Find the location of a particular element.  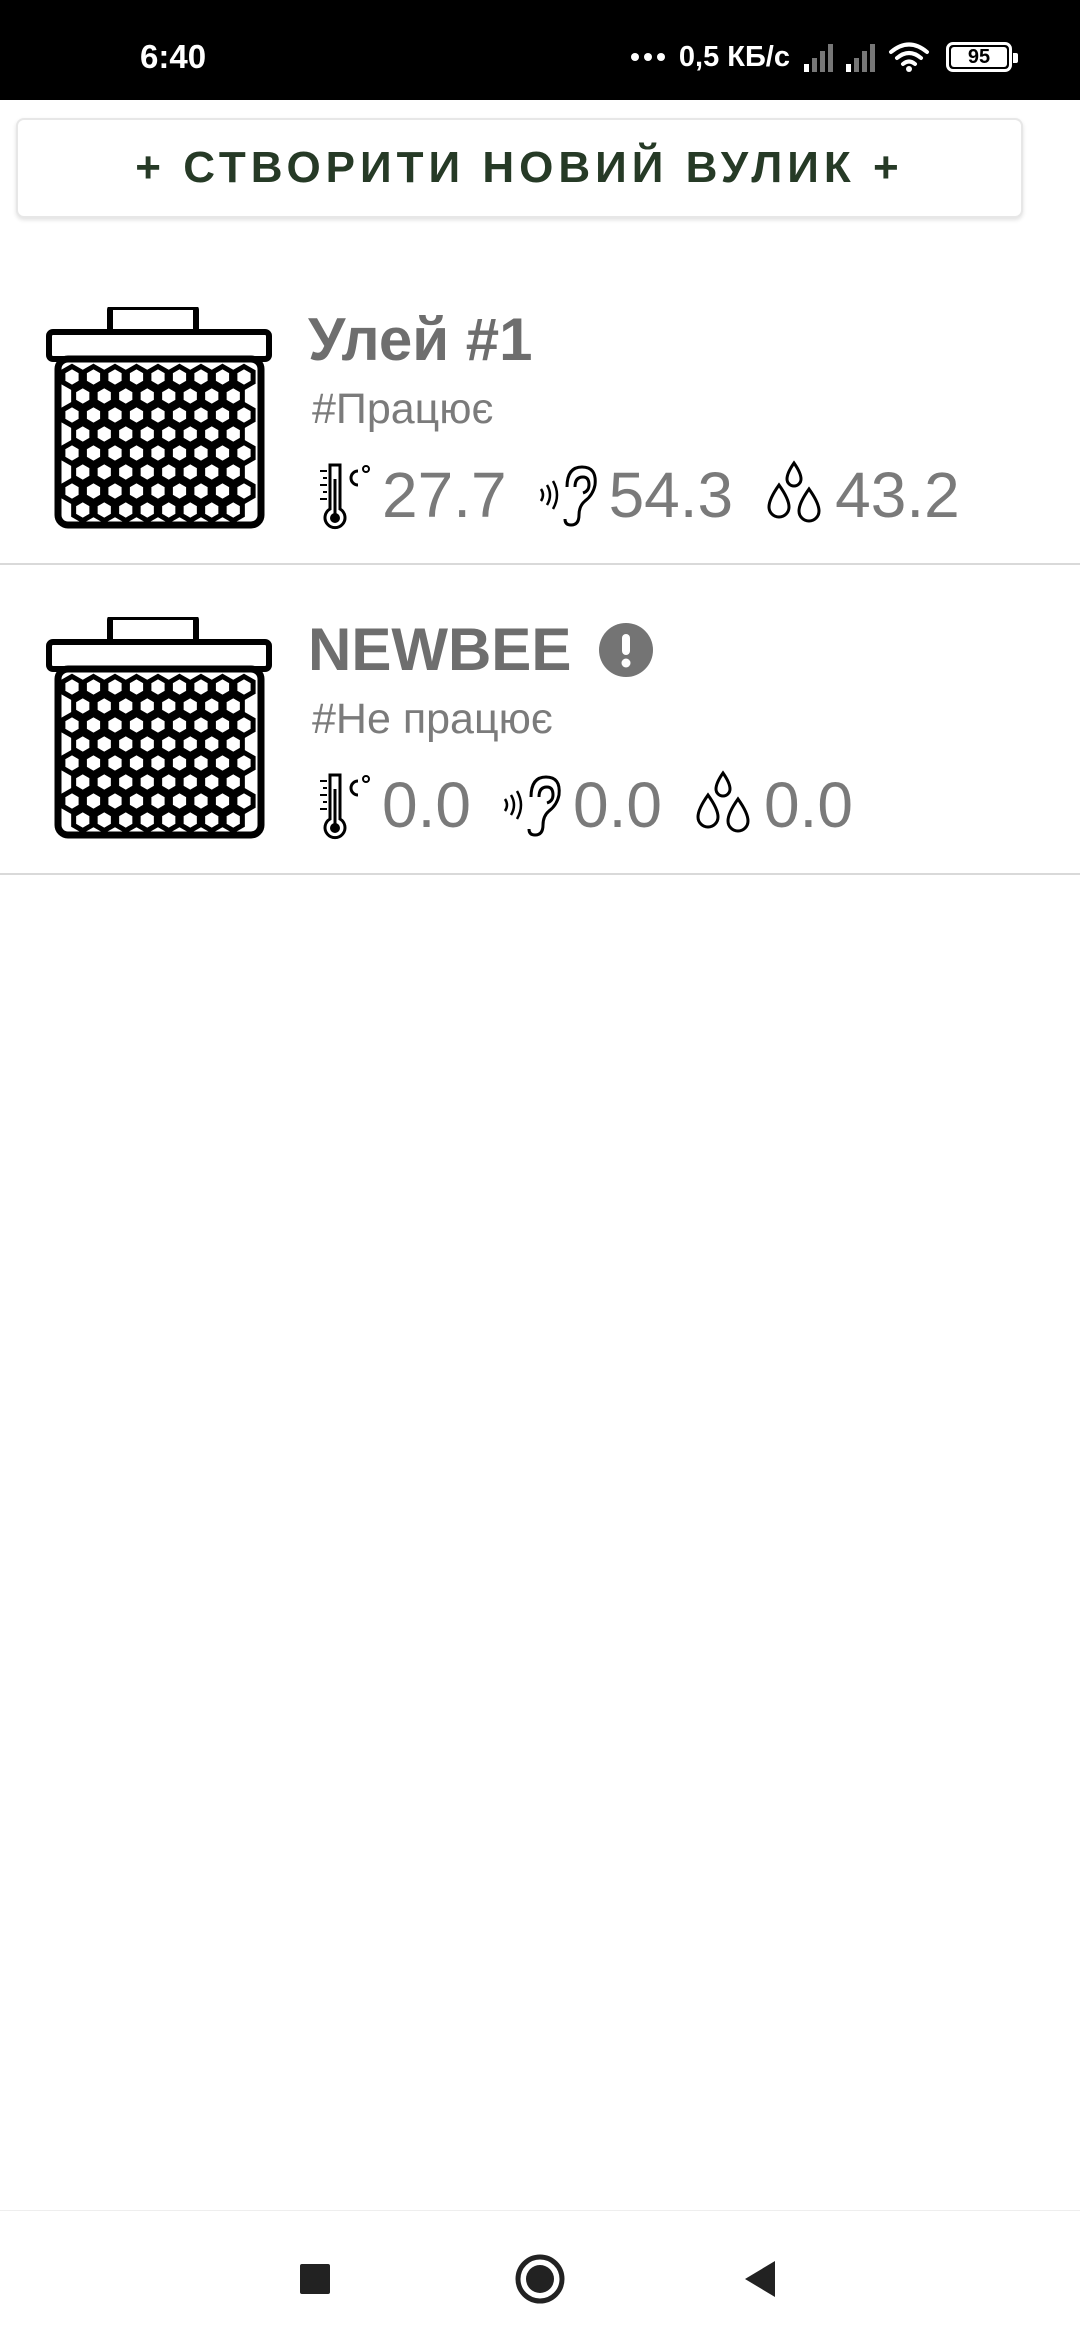

status-time: 6:40 is located at coordinates (173, 56).